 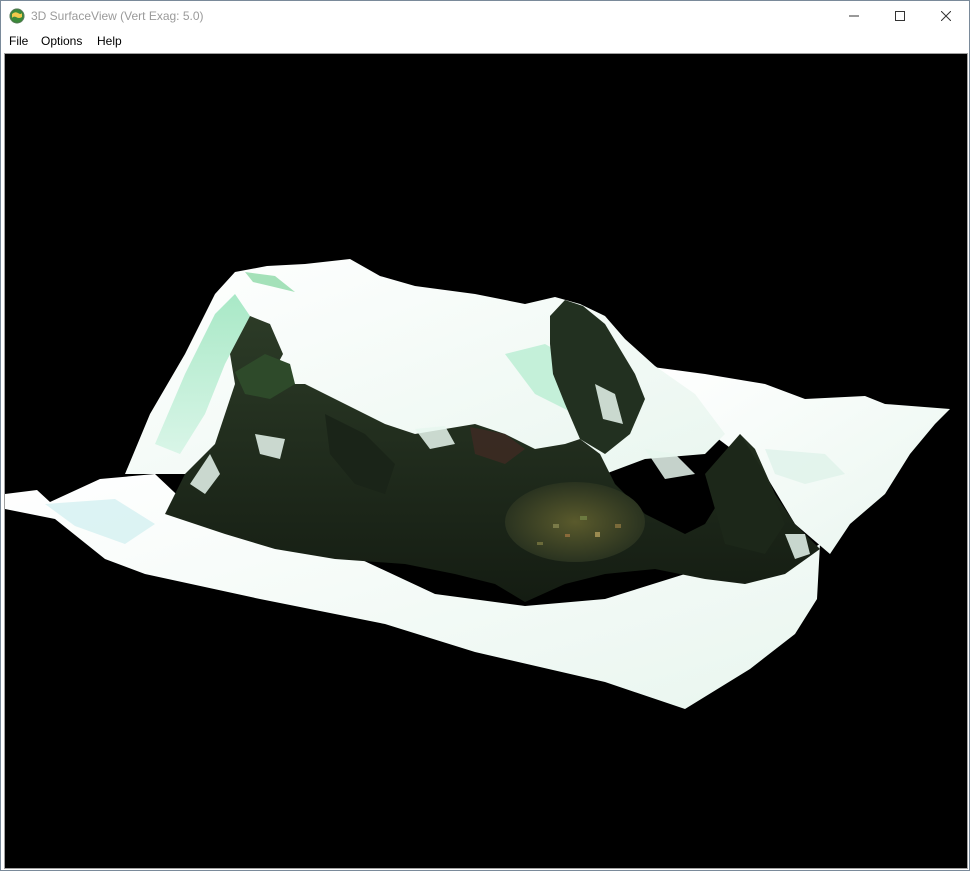 What do you see at coordinates (485, 42) in the screenshot?
I see `menu-bar: File Options Help` at bounding box center [485, 42].